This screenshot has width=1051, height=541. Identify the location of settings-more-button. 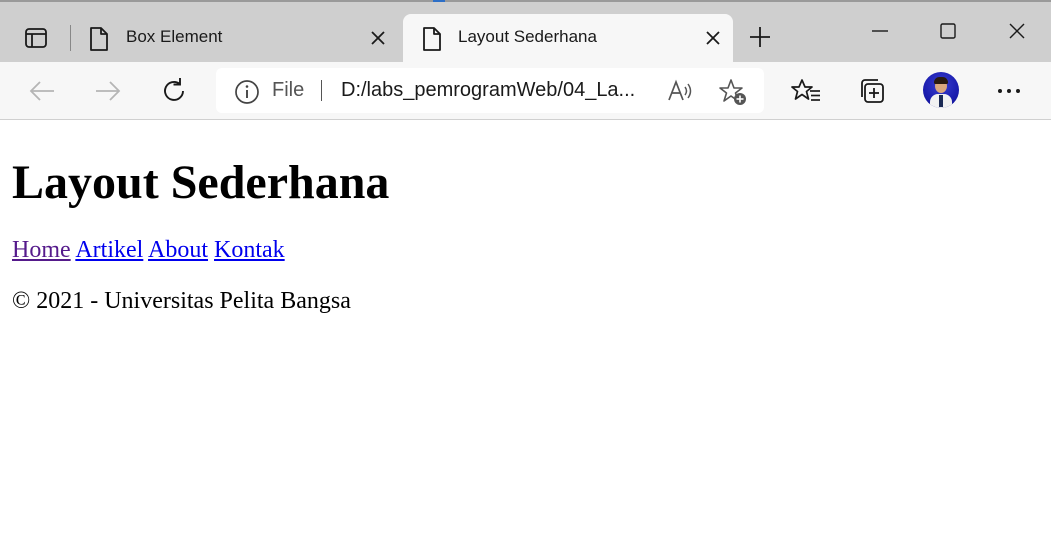
(1009, 91).